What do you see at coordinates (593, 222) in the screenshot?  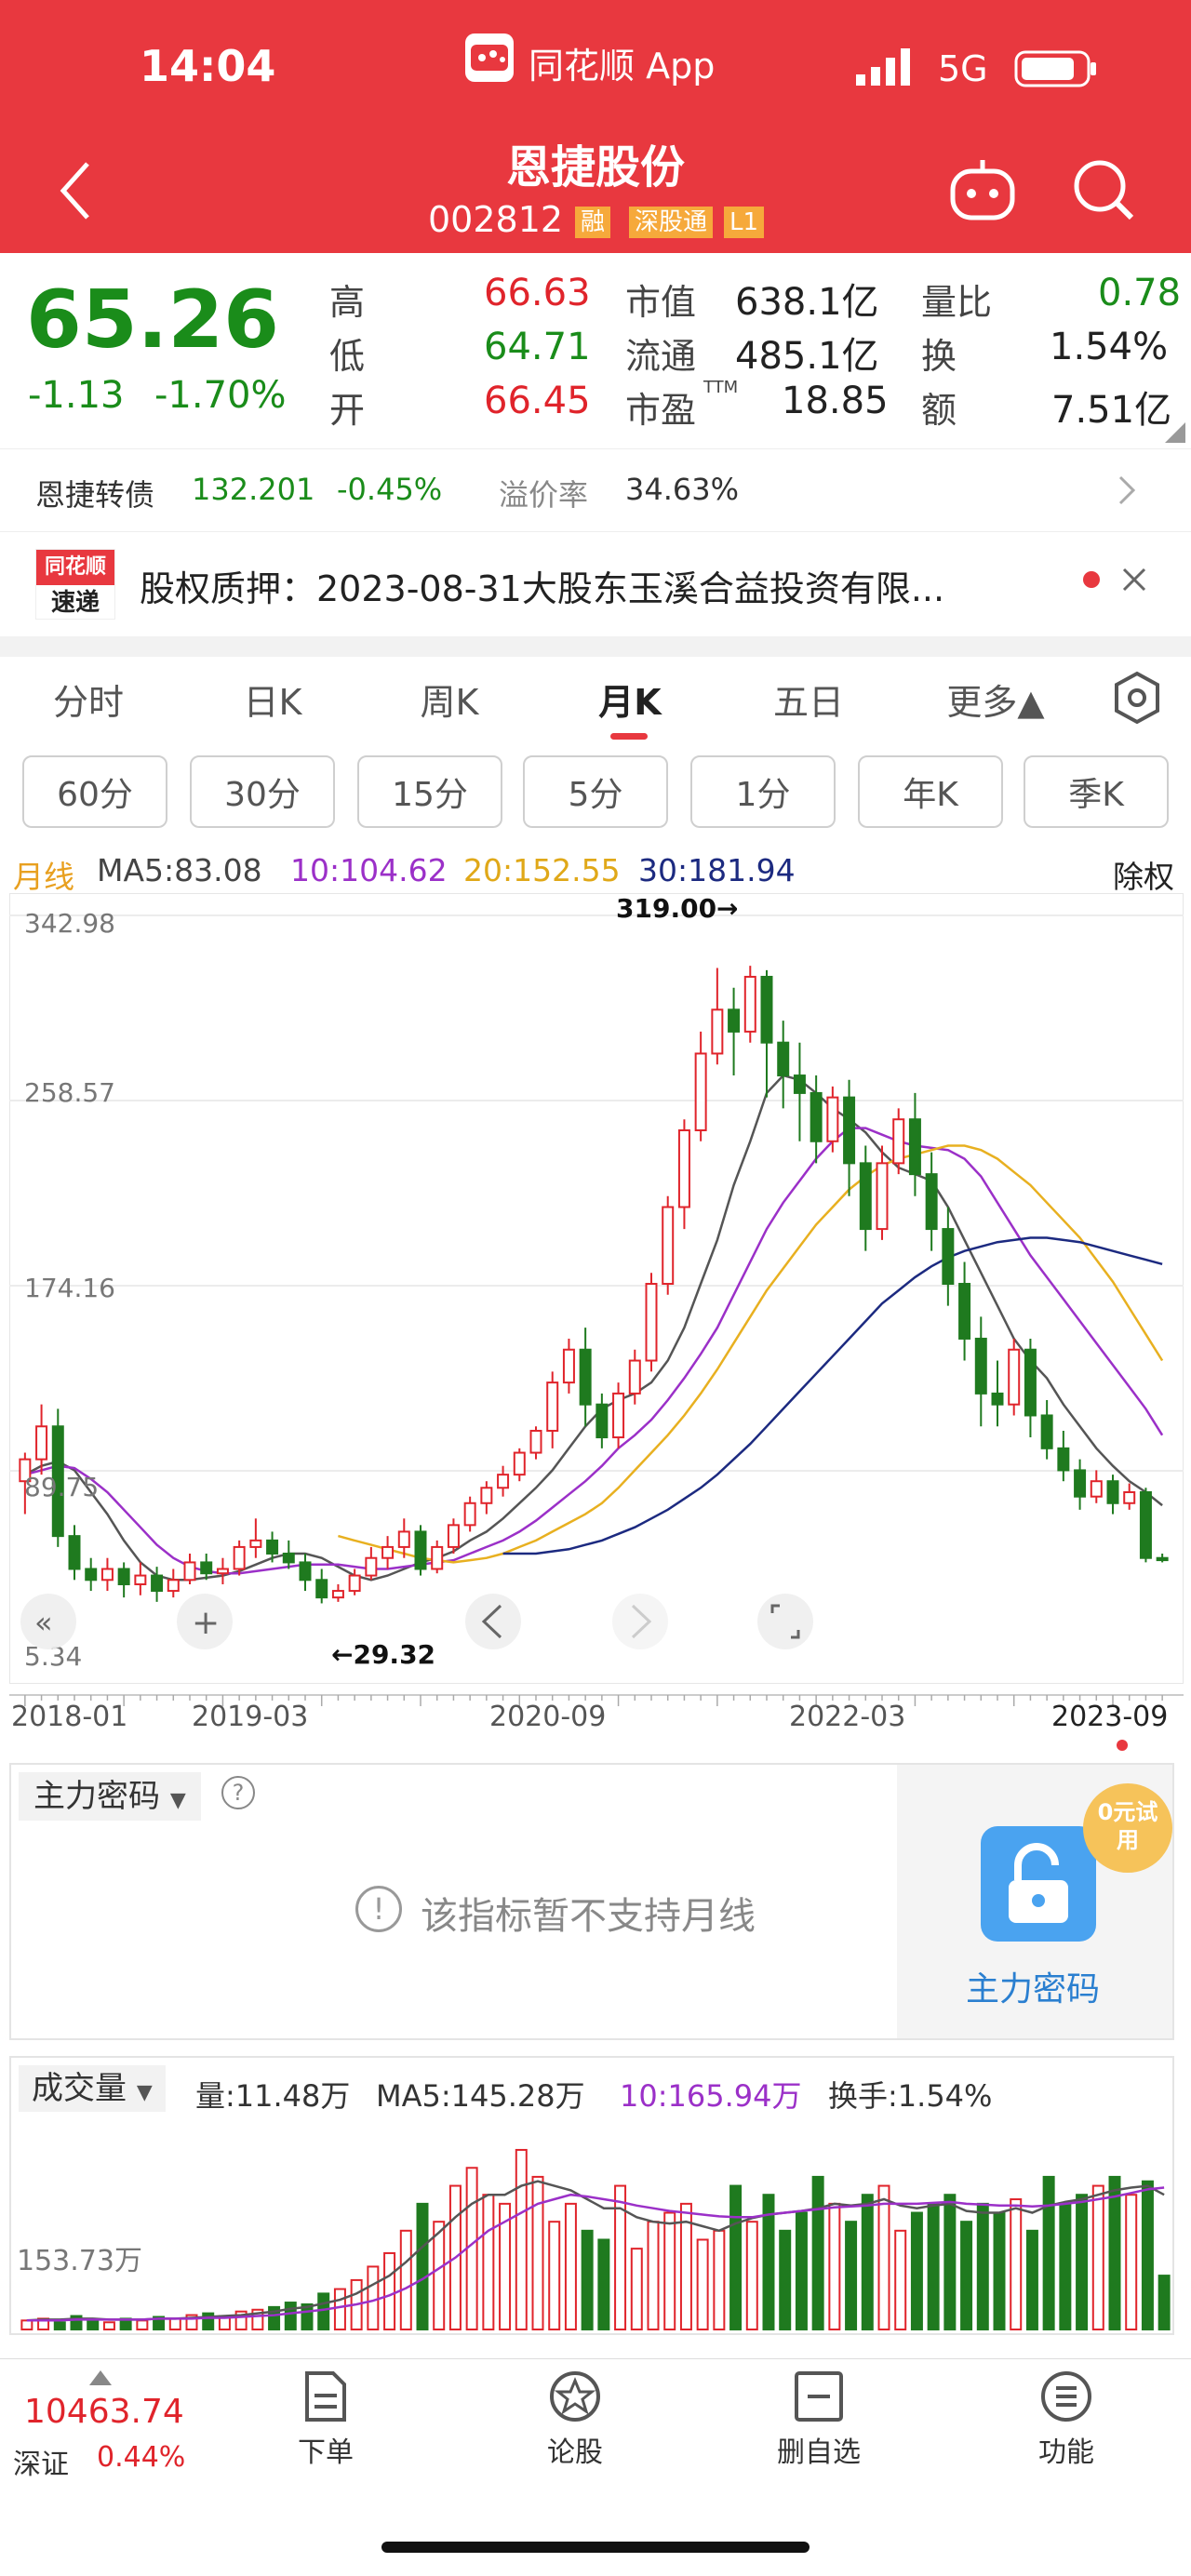 I see `badge-margin: 融` at bounding box center [593, 222].